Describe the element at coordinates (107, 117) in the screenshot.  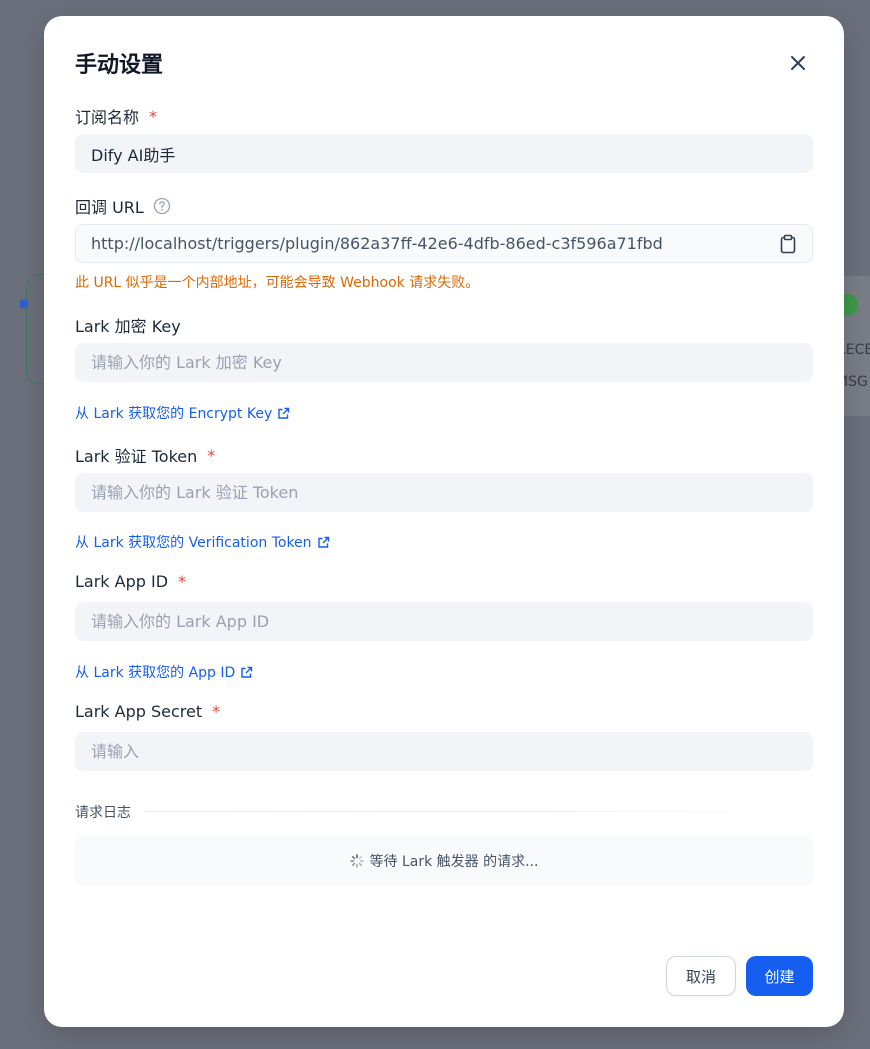
I see `subscription-name-label-text: 订阅名称` at that location.